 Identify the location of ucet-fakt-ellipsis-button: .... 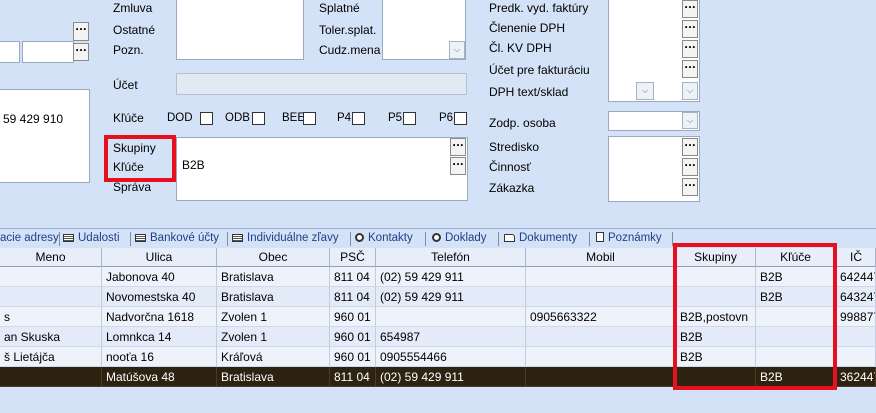
(690, 69).